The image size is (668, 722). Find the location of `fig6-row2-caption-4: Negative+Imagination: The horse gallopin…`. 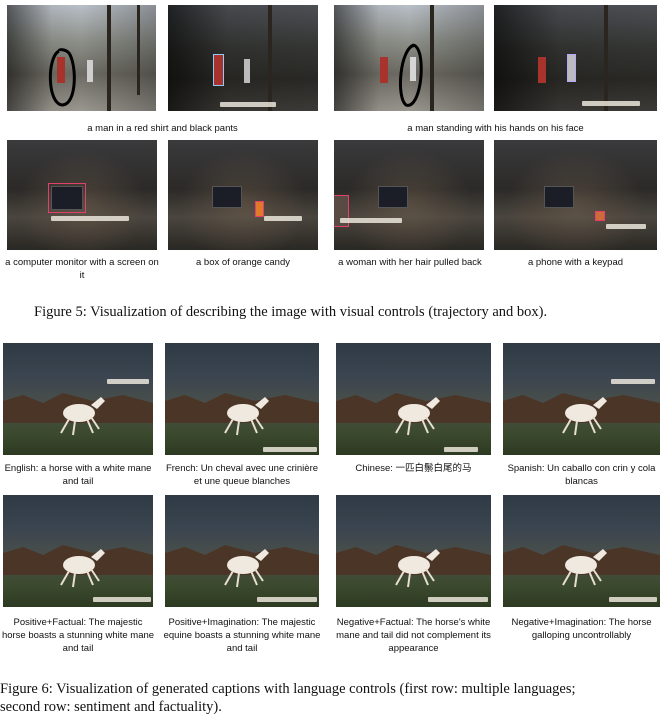

fig6-row2-caption-4: Negative+Imagination: The horse gallopin… is located at coordinates (581, 629).